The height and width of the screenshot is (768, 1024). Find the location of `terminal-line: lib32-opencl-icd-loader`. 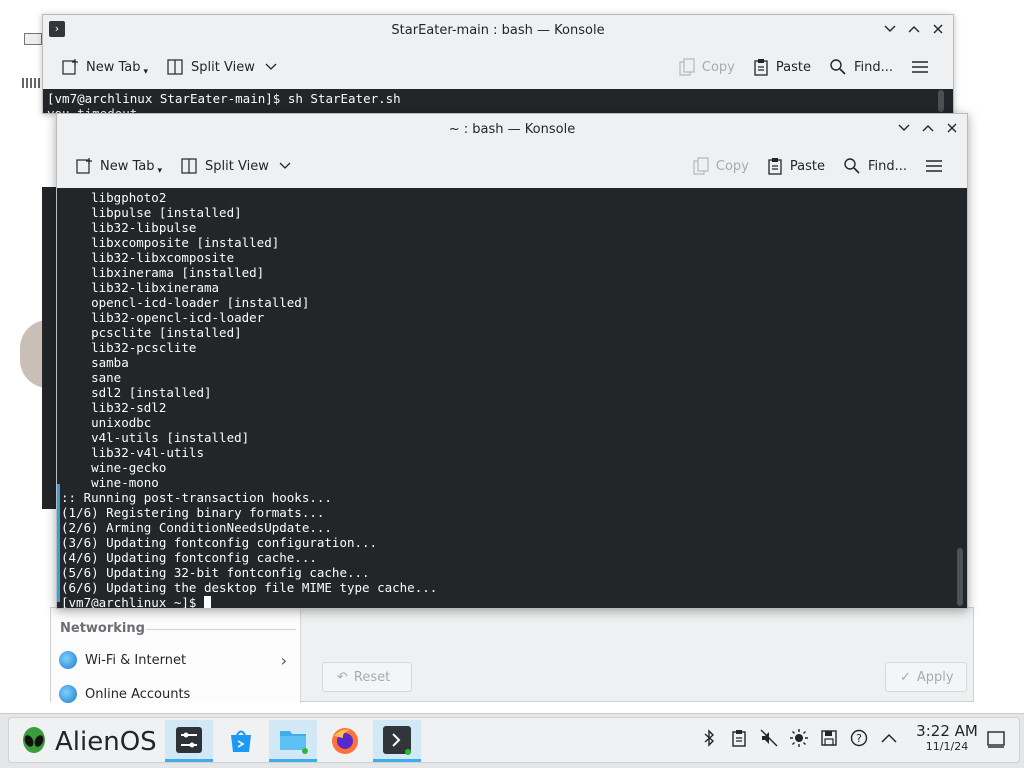

terminal-line: lib32-opencl-icd-loader is located at coordinates (163, 317).